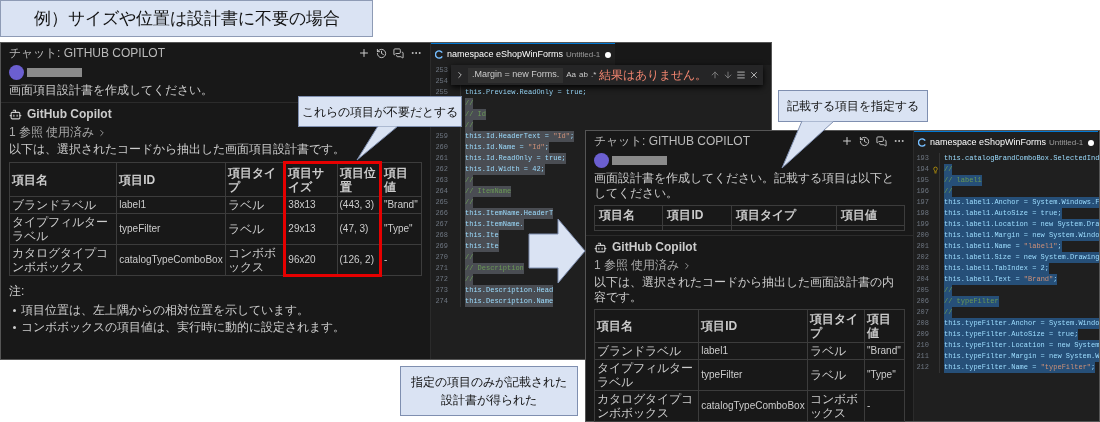  Describe the element at coordinates (310, 229) in the screenshot. I see `table-cell: 29x13` at that location.